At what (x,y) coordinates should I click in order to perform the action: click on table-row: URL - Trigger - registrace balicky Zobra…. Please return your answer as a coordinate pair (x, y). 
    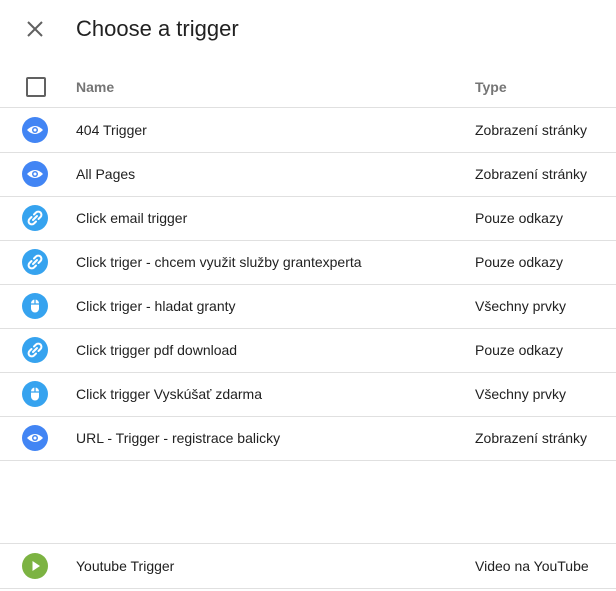
    Looking at the image, I should click on (308, 438).